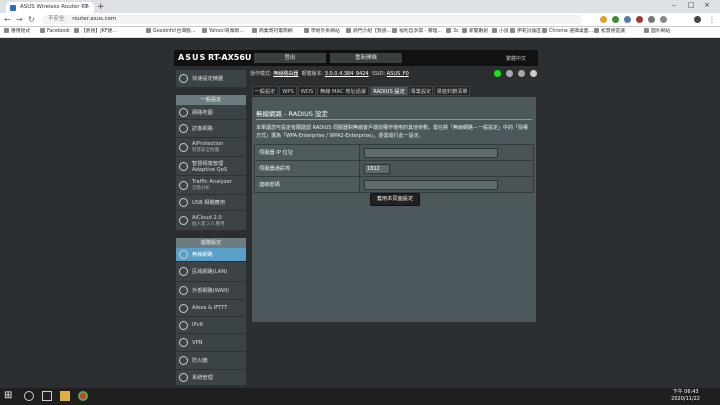 The height and width of the screenshot is (405, 720). Describe the element at coordinates (312, 74) in the screenshot. I see `firmware-label: 韌體版本:` at that location.